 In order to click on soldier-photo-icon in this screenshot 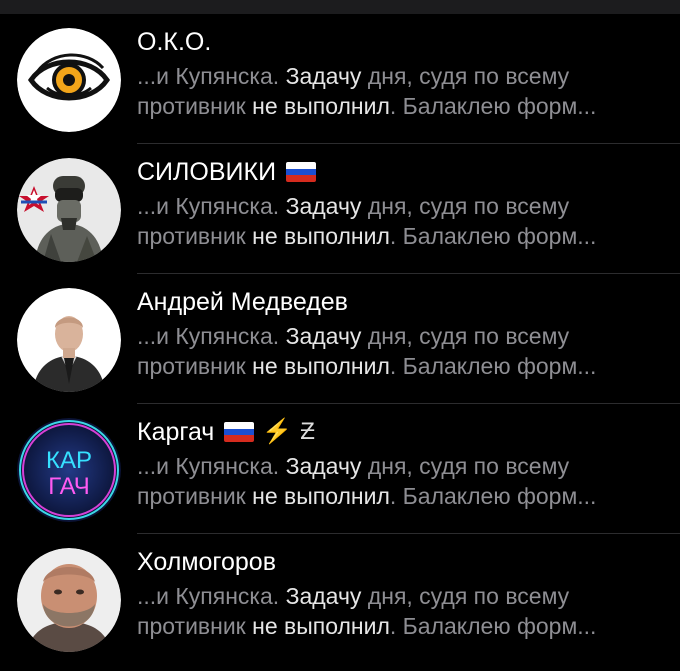, I will do `click(69, 210)`.